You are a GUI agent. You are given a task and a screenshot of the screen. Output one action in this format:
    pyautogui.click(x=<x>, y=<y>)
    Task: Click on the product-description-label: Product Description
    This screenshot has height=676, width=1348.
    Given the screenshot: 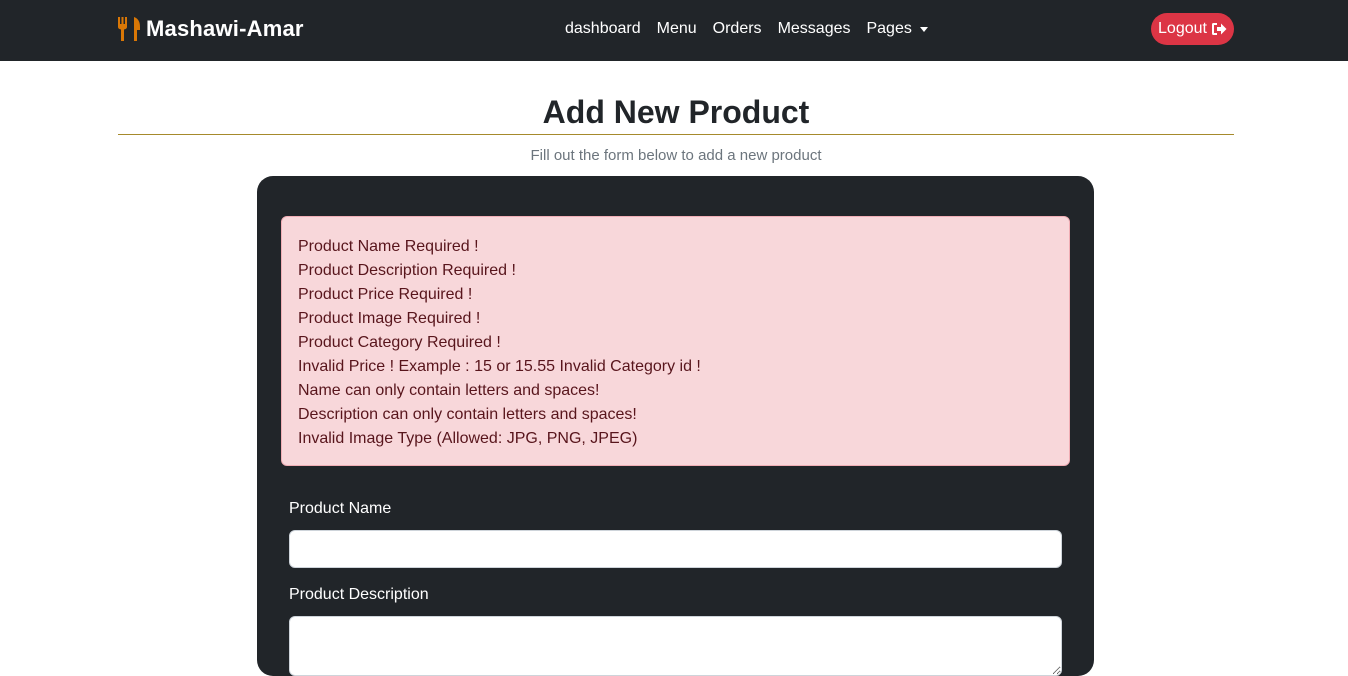 What is the action you would take?
    pyautogui.click(x=359, y=594)
    